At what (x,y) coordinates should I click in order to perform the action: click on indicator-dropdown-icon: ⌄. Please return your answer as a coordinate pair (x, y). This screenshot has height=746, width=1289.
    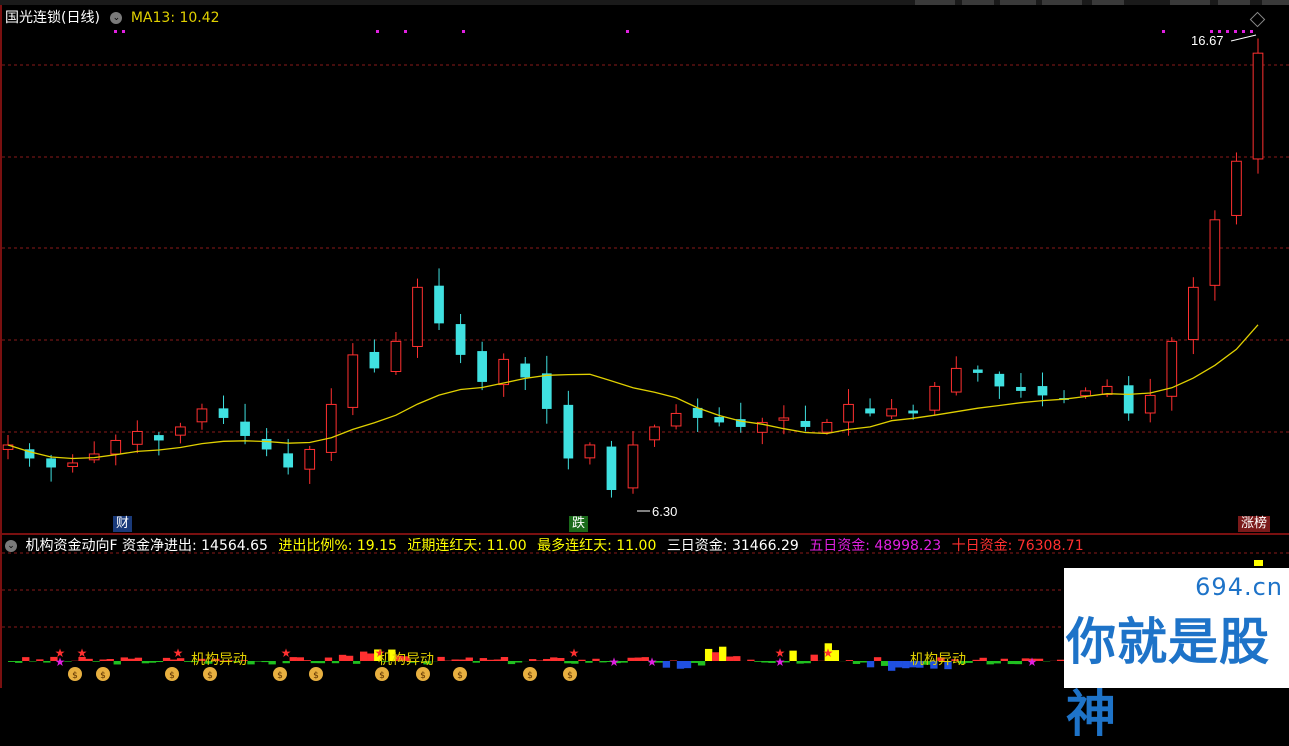
    Looking at the image, I should click on (11, 546).